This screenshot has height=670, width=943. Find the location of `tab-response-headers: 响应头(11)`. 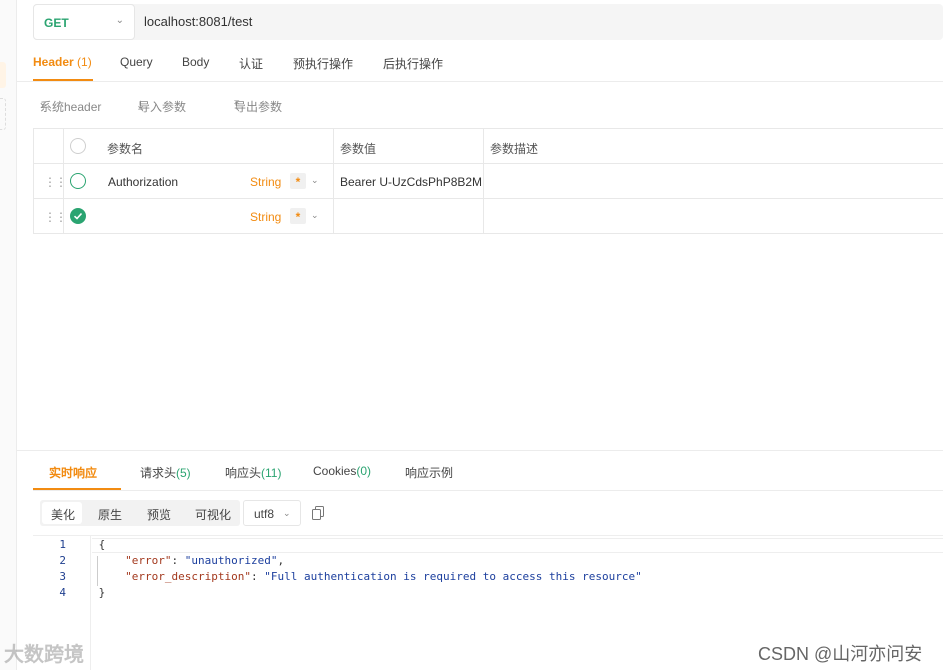

tab-response-headers: 响应头(11) is located at coordinates (253, 472).